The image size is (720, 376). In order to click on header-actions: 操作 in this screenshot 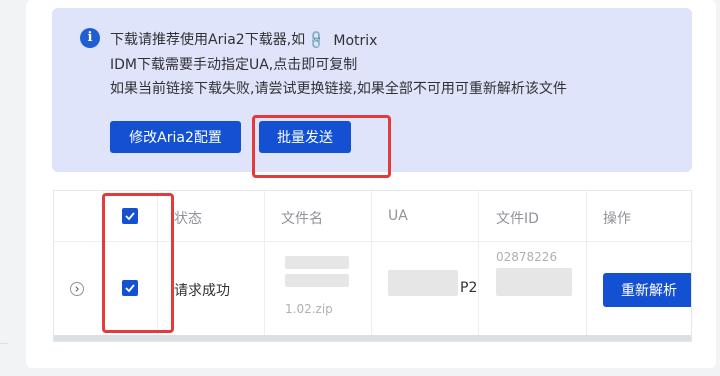, I will do `click(617, 219)`.